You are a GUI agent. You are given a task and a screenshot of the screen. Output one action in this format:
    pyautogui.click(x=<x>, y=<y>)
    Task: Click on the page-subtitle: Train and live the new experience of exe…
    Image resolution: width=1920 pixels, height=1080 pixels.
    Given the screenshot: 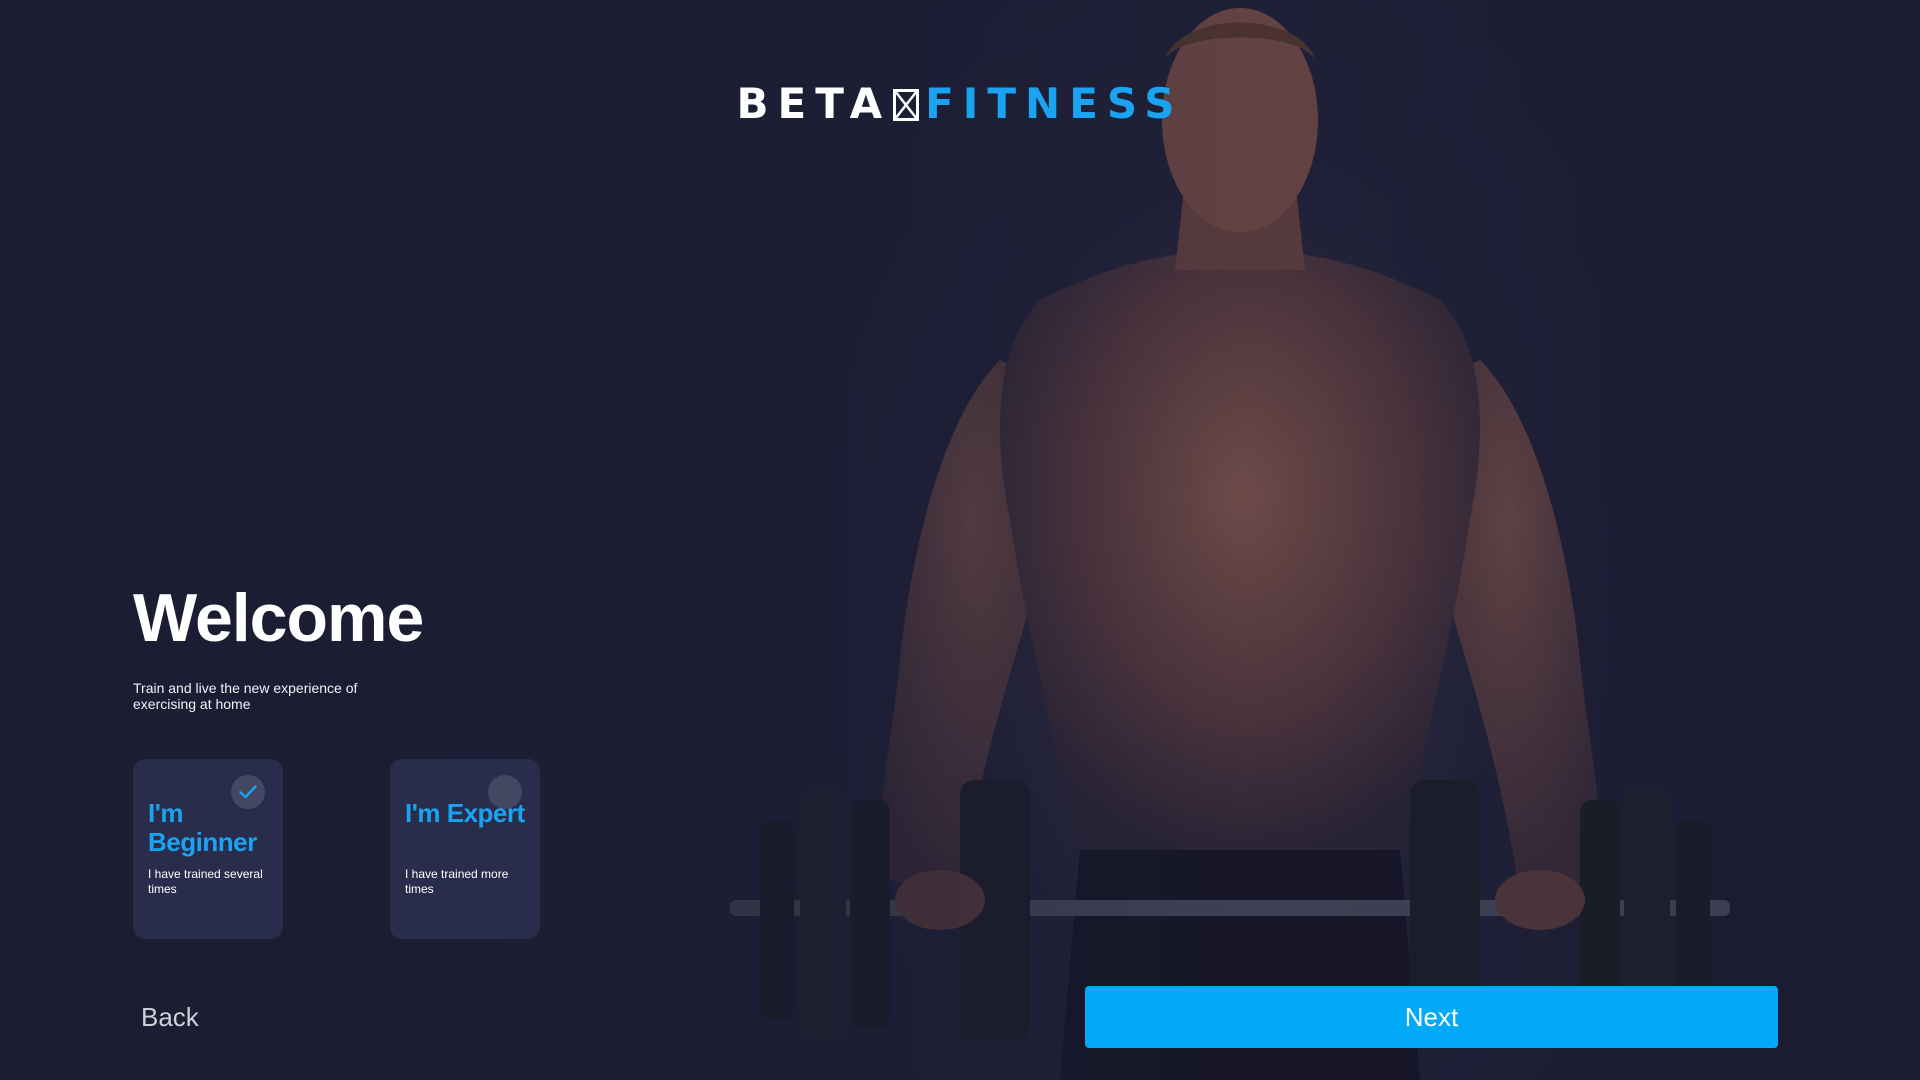 What is the action you would take?
    pyautogui.click(x=245, y=696)
    